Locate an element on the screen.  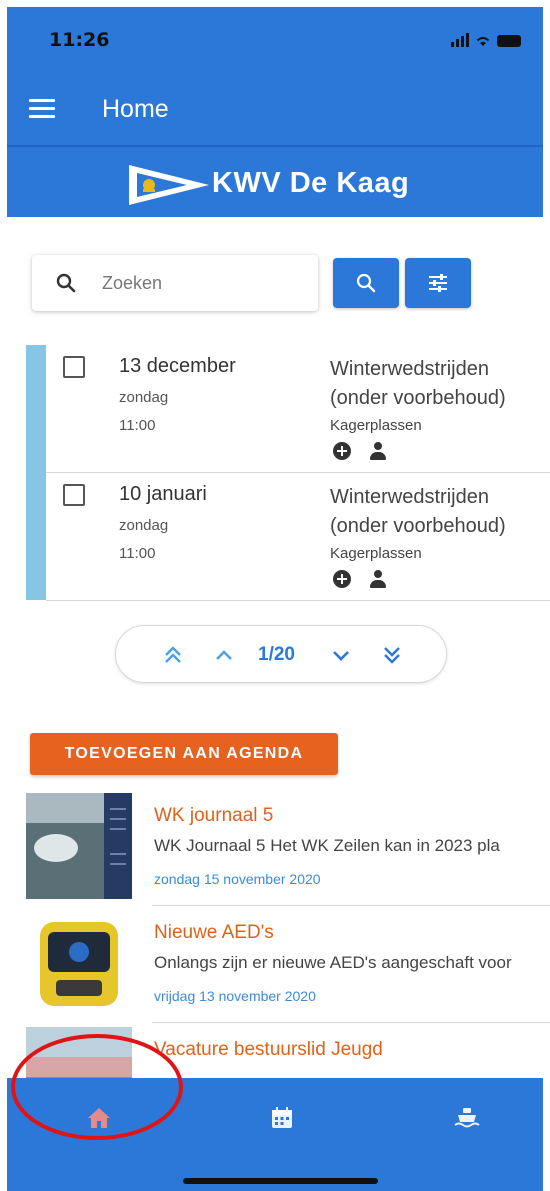
brand-bar: KWV De Kaag is located at coordinates (275, 181).